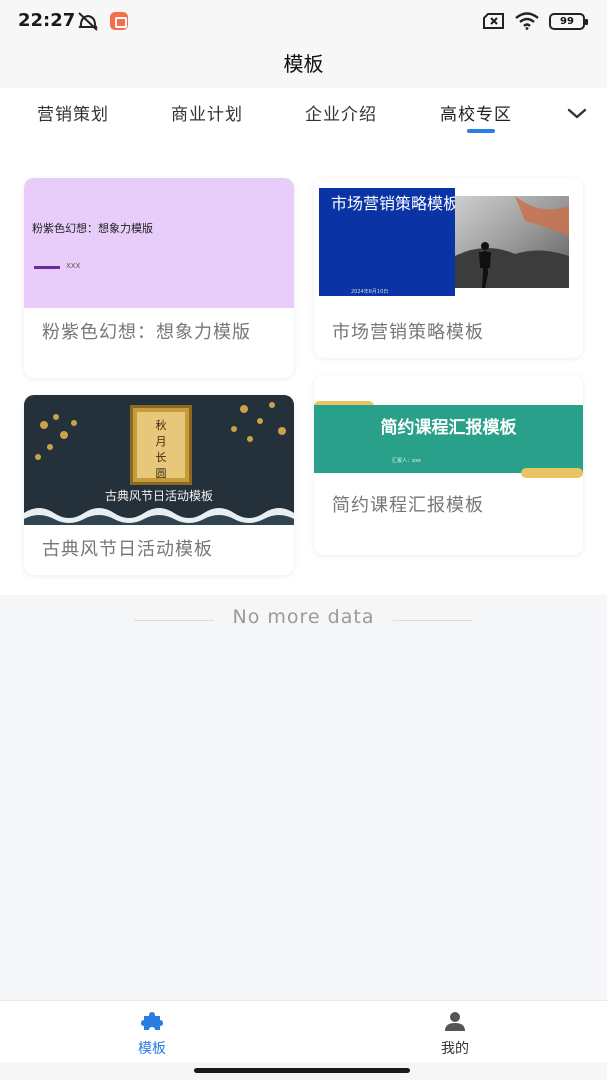  What do you see at coordinates (102, 21) in the screenshot?
I see `status-icons-left` at bounding box center [102, 21].